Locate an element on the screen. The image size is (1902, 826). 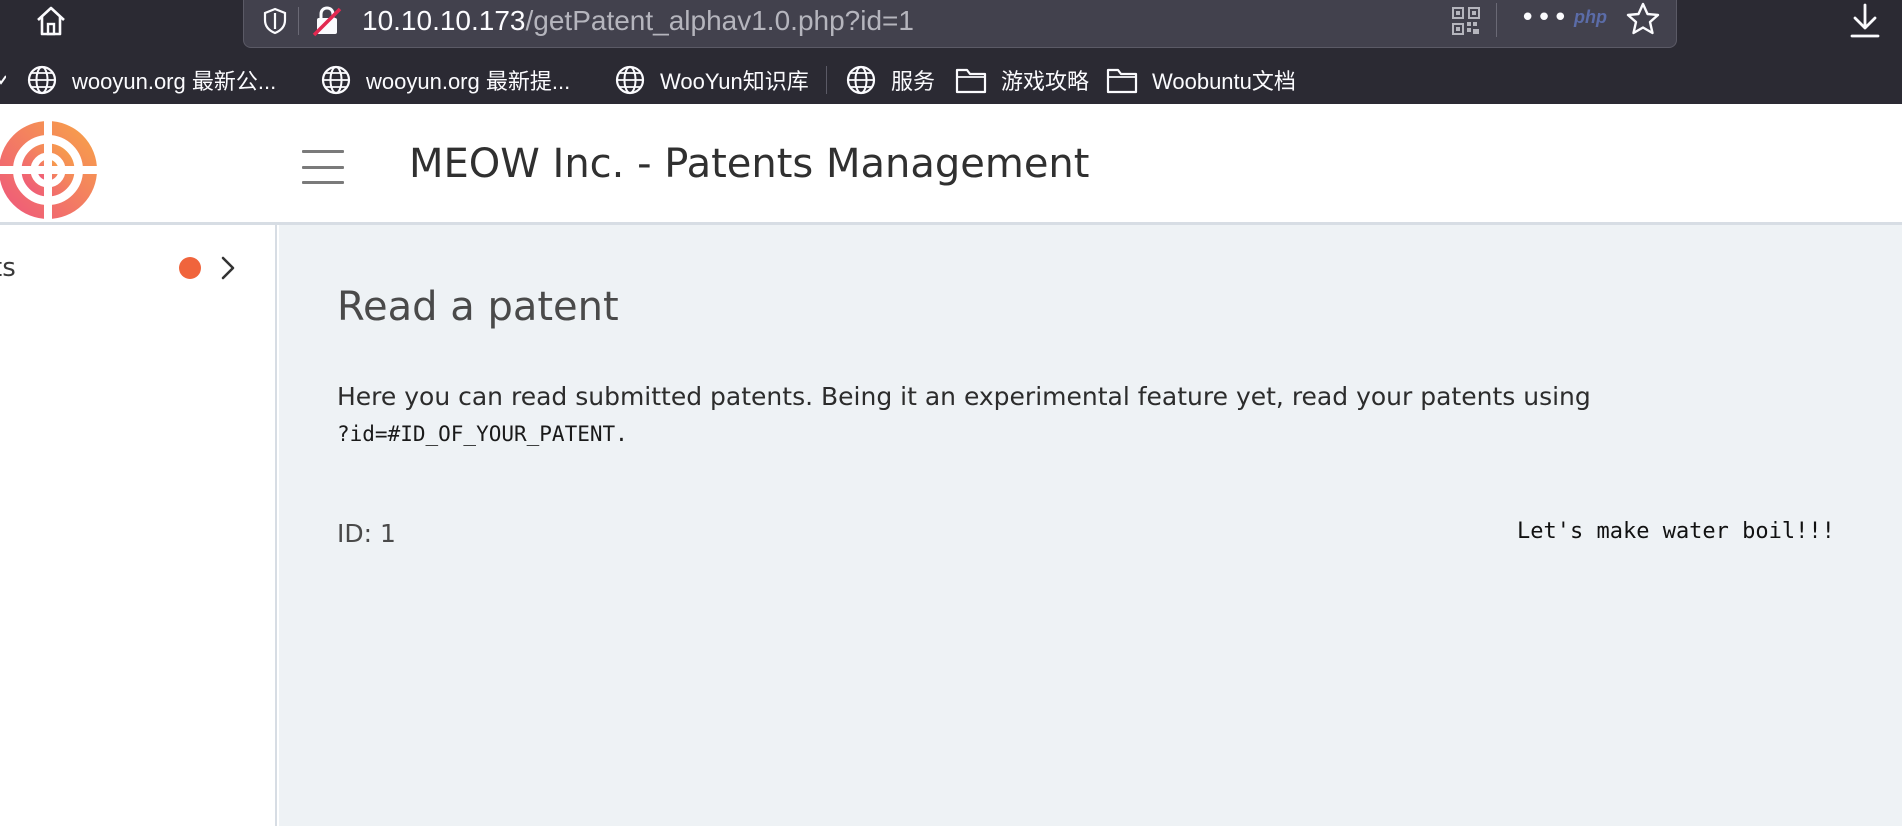
app-header: MEOW Inc. - Patents Management is located at coordinates (951, 164).